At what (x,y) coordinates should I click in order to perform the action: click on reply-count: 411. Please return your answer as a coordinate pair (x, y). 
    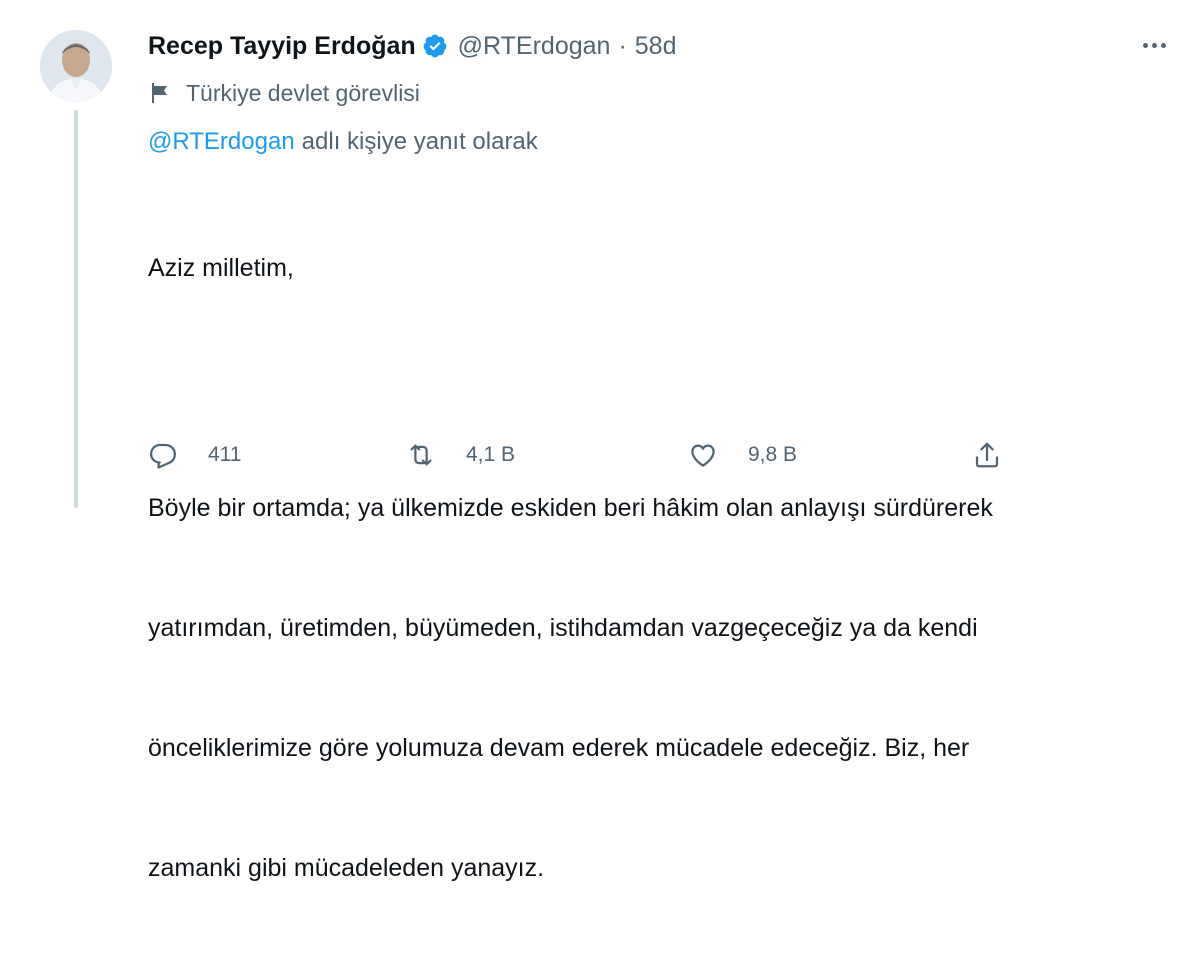
    Looking at the image, I should click on (225, 454).